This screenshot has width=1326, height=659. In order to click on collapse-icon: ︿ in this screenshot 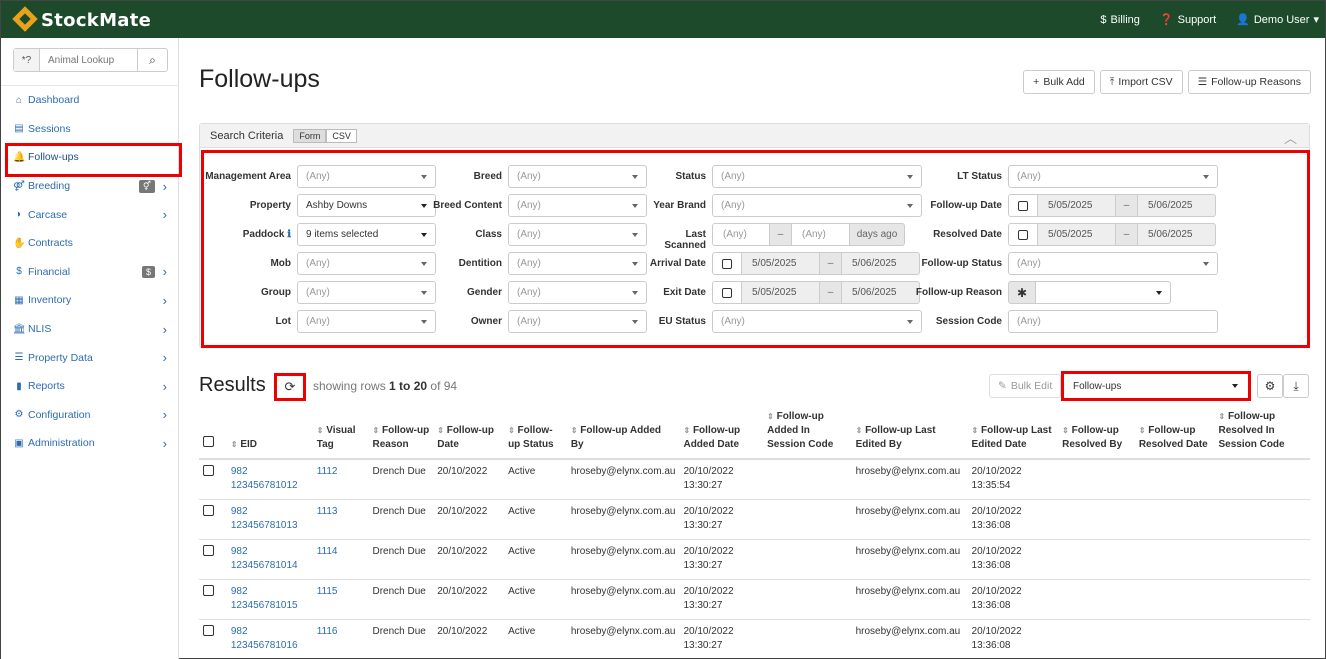, I will do `click(1290, 137)`.